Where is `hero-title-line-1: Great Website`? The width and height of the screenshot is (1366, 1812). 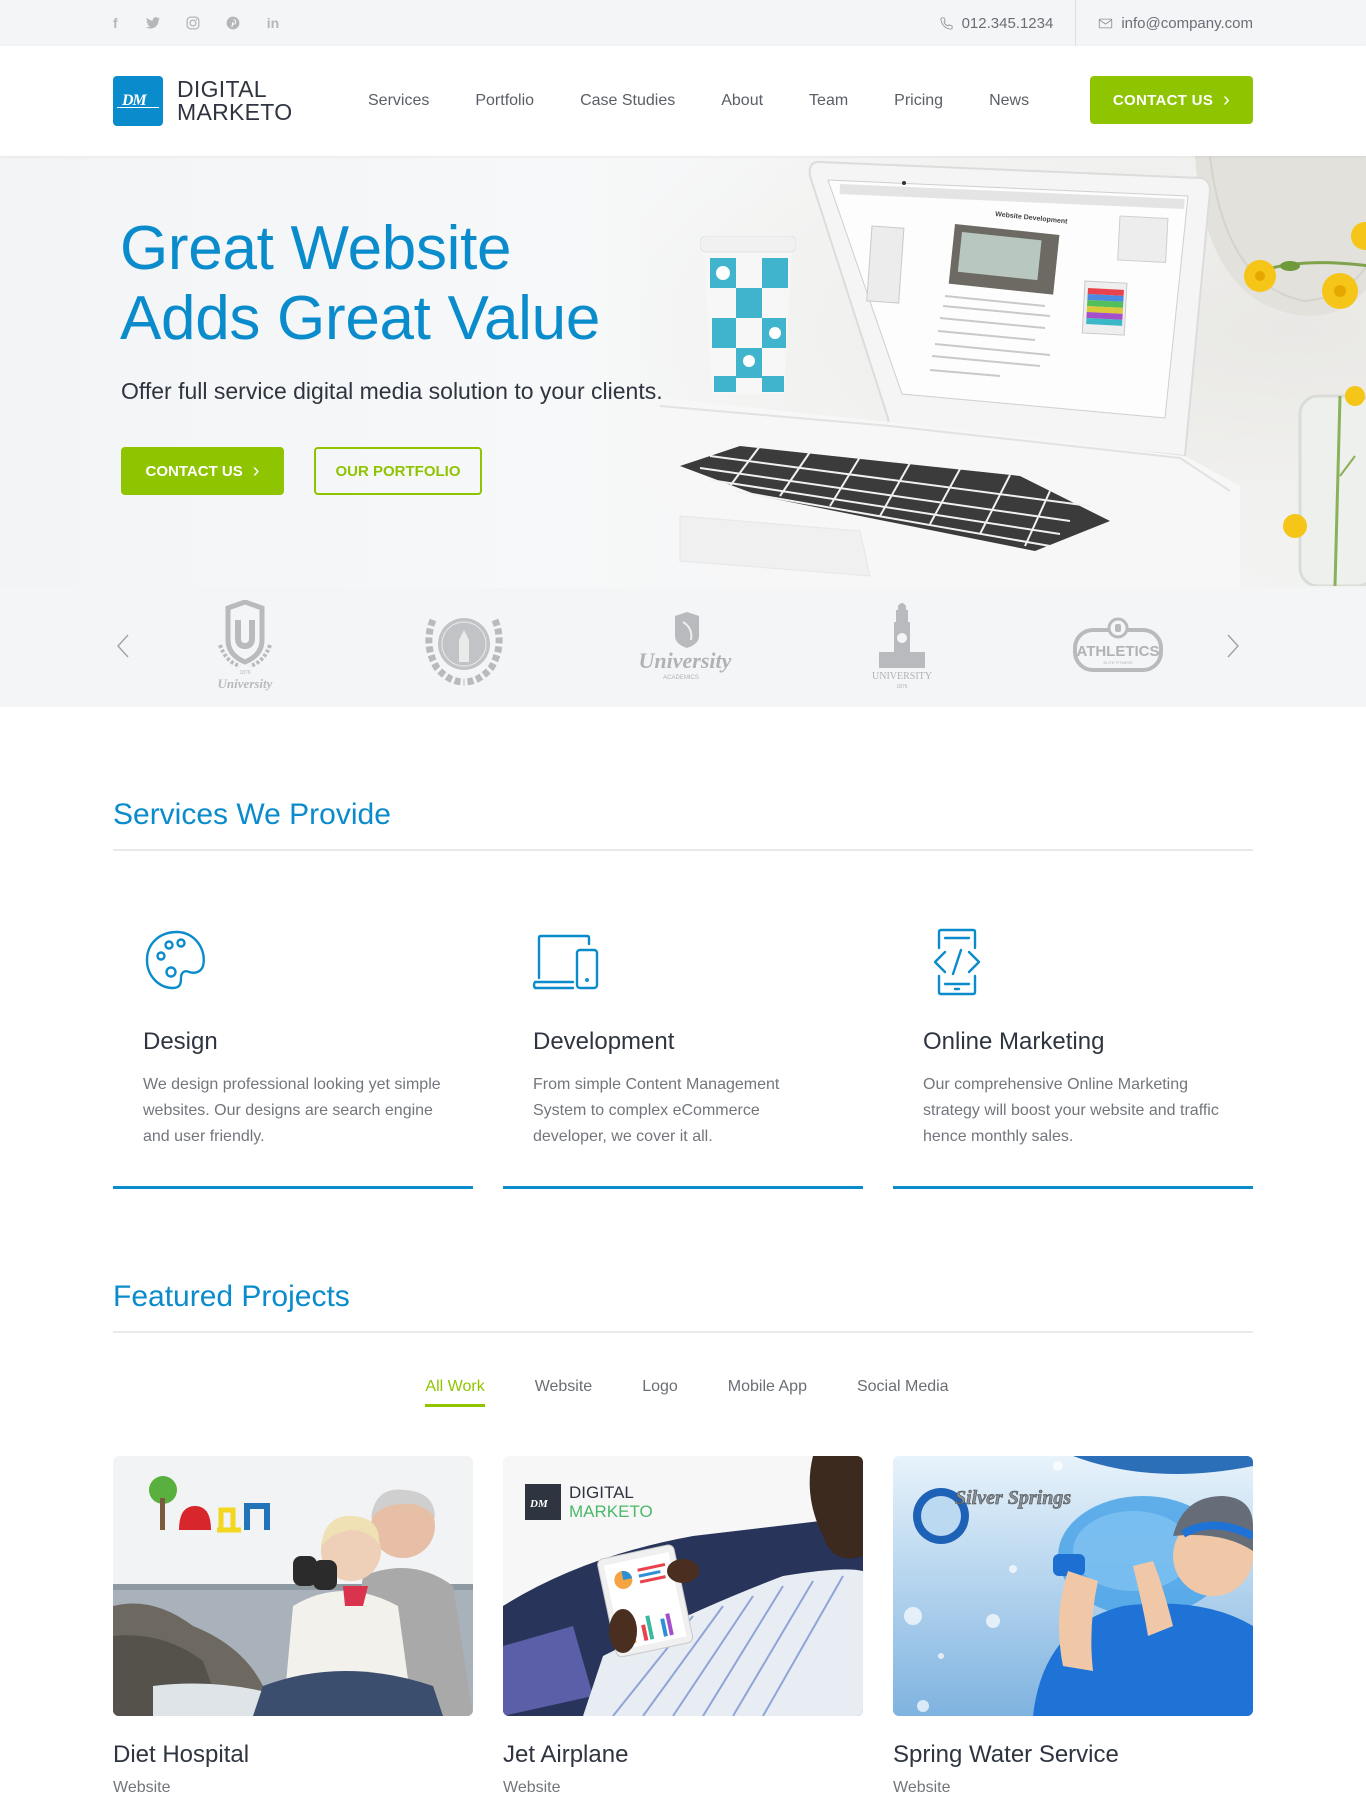 hero-title-line-1: Great Website is located at coordinates (316, 248).